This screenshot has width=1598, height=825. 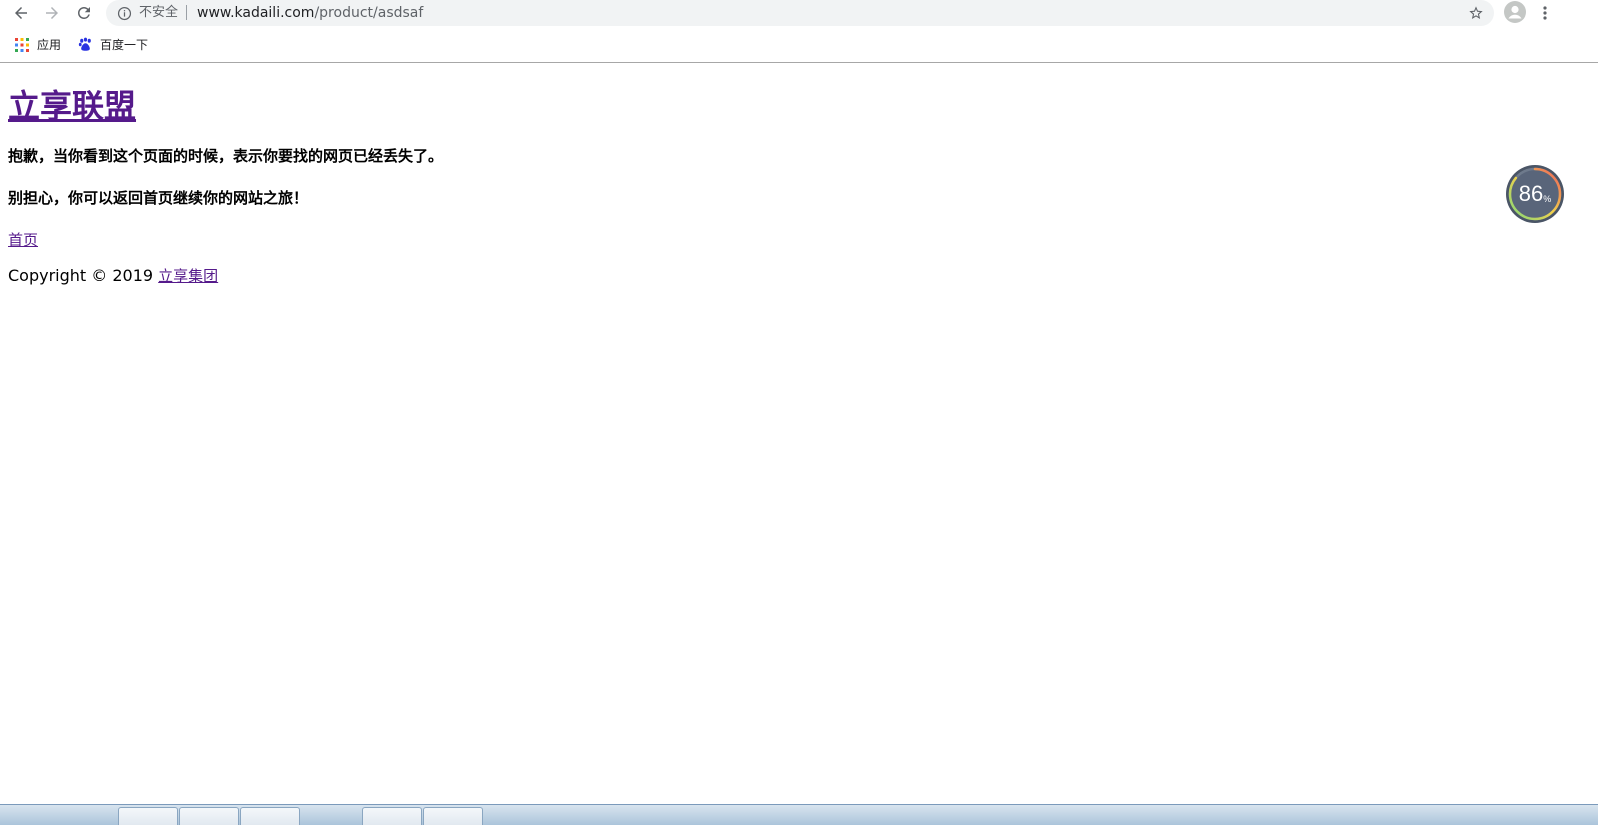 What do you see at coordinates (226, 156) in the screenshot?
I see `error-message: 抱歉，当你看到这个页面的时候，表示你要找的网页已经丢失了。` at bounding box center [226, 156].